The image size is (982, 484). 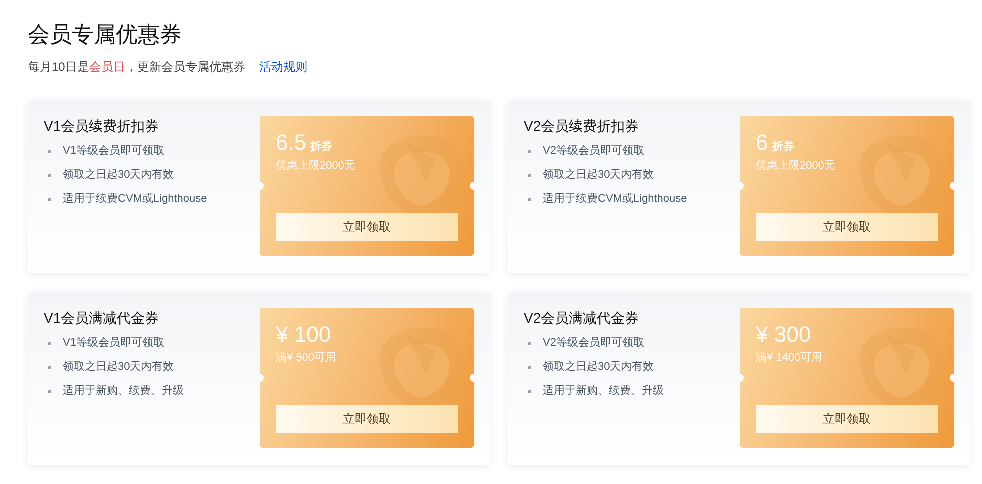 What do you see at coordinates (291, 143) in the screenshot?
I see `coupon-value: 6.5` at bounding box center [291, 143].